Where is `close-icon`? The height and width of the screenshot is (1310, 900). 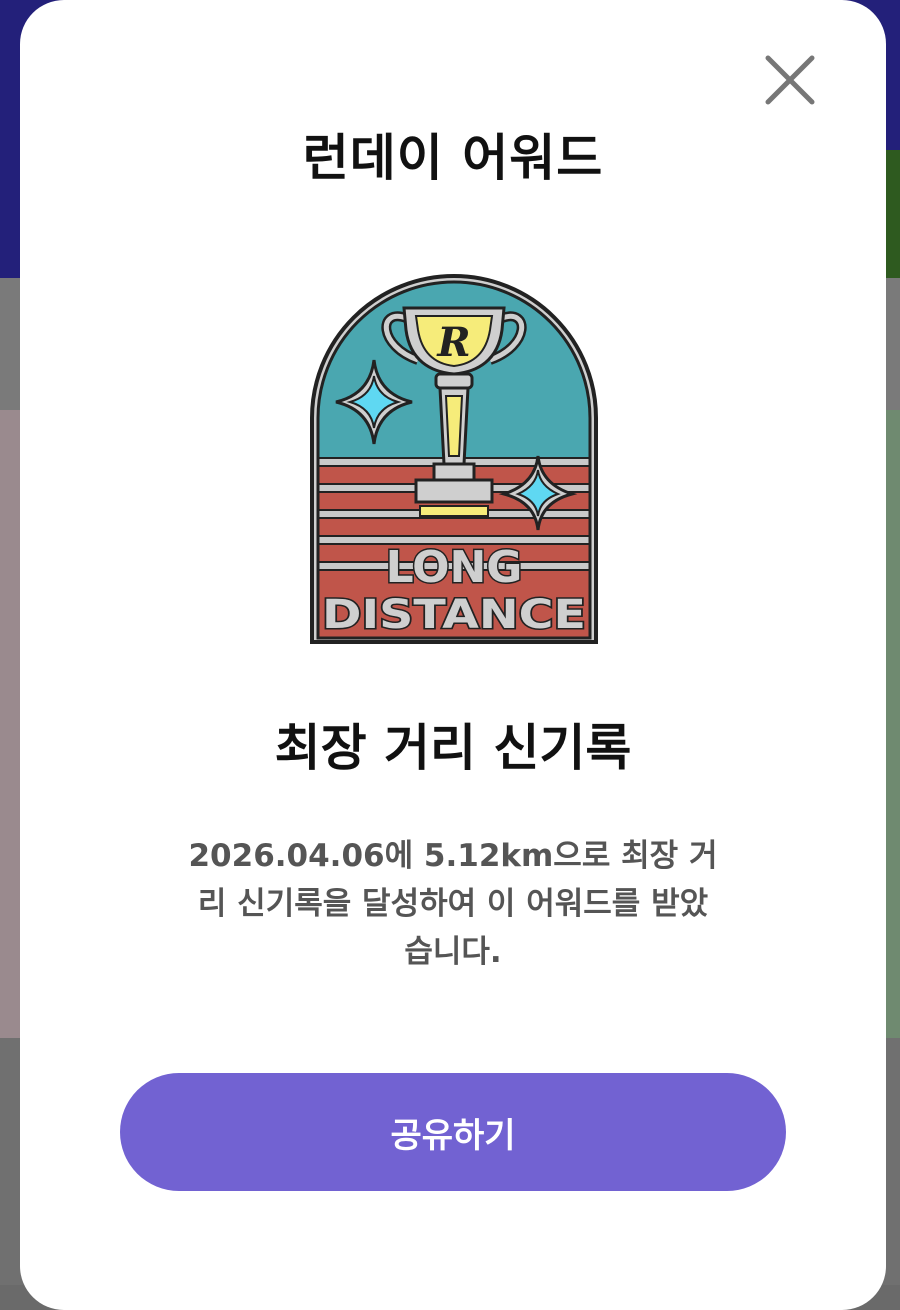 close-icon is located at coordinates (790, 80).